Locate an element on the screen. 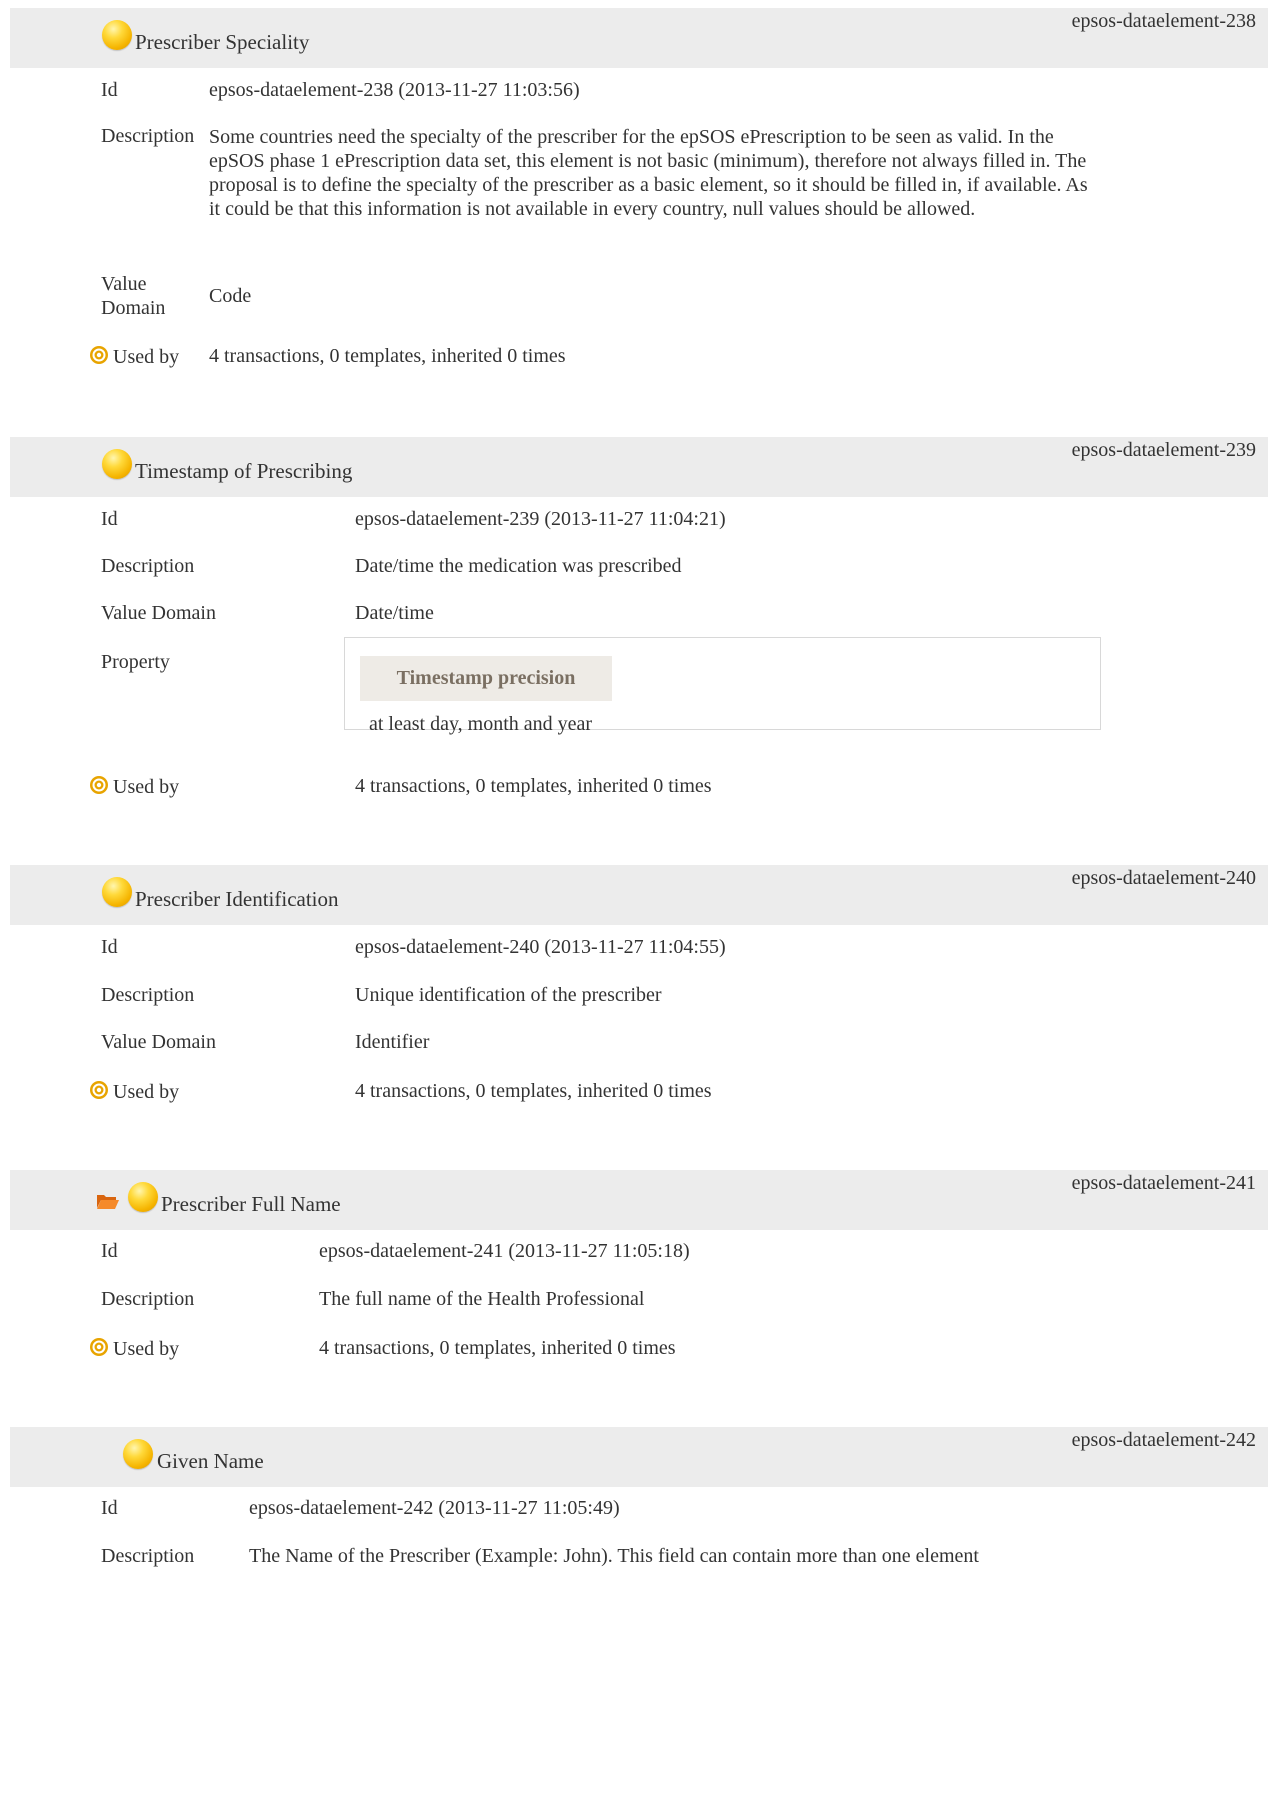 The width and height of the screenshot is (1268, 1803). property-name: Timestamp precision is located at coordinates (486, 678).